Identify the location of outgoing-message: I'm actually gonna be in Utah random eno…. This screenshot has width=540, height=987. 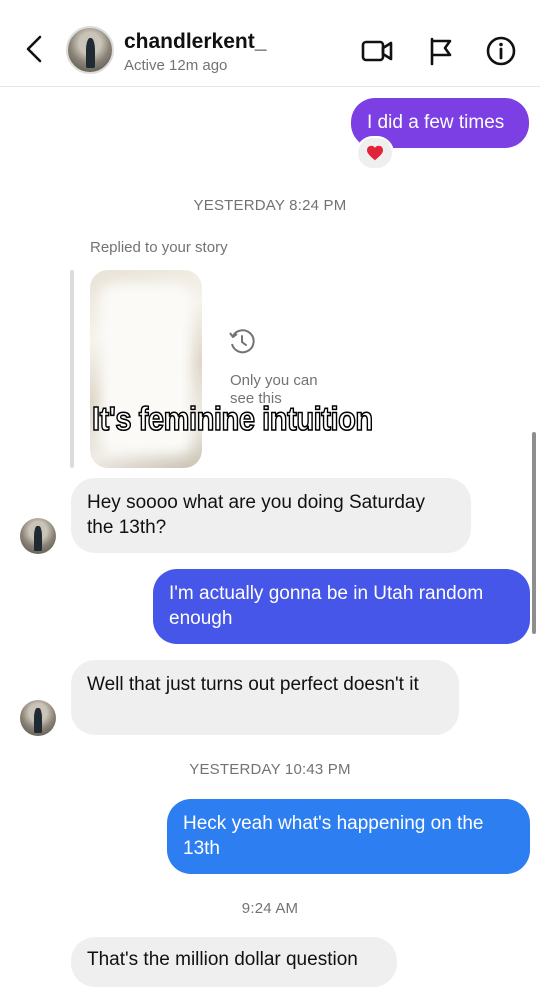
(341, 606).